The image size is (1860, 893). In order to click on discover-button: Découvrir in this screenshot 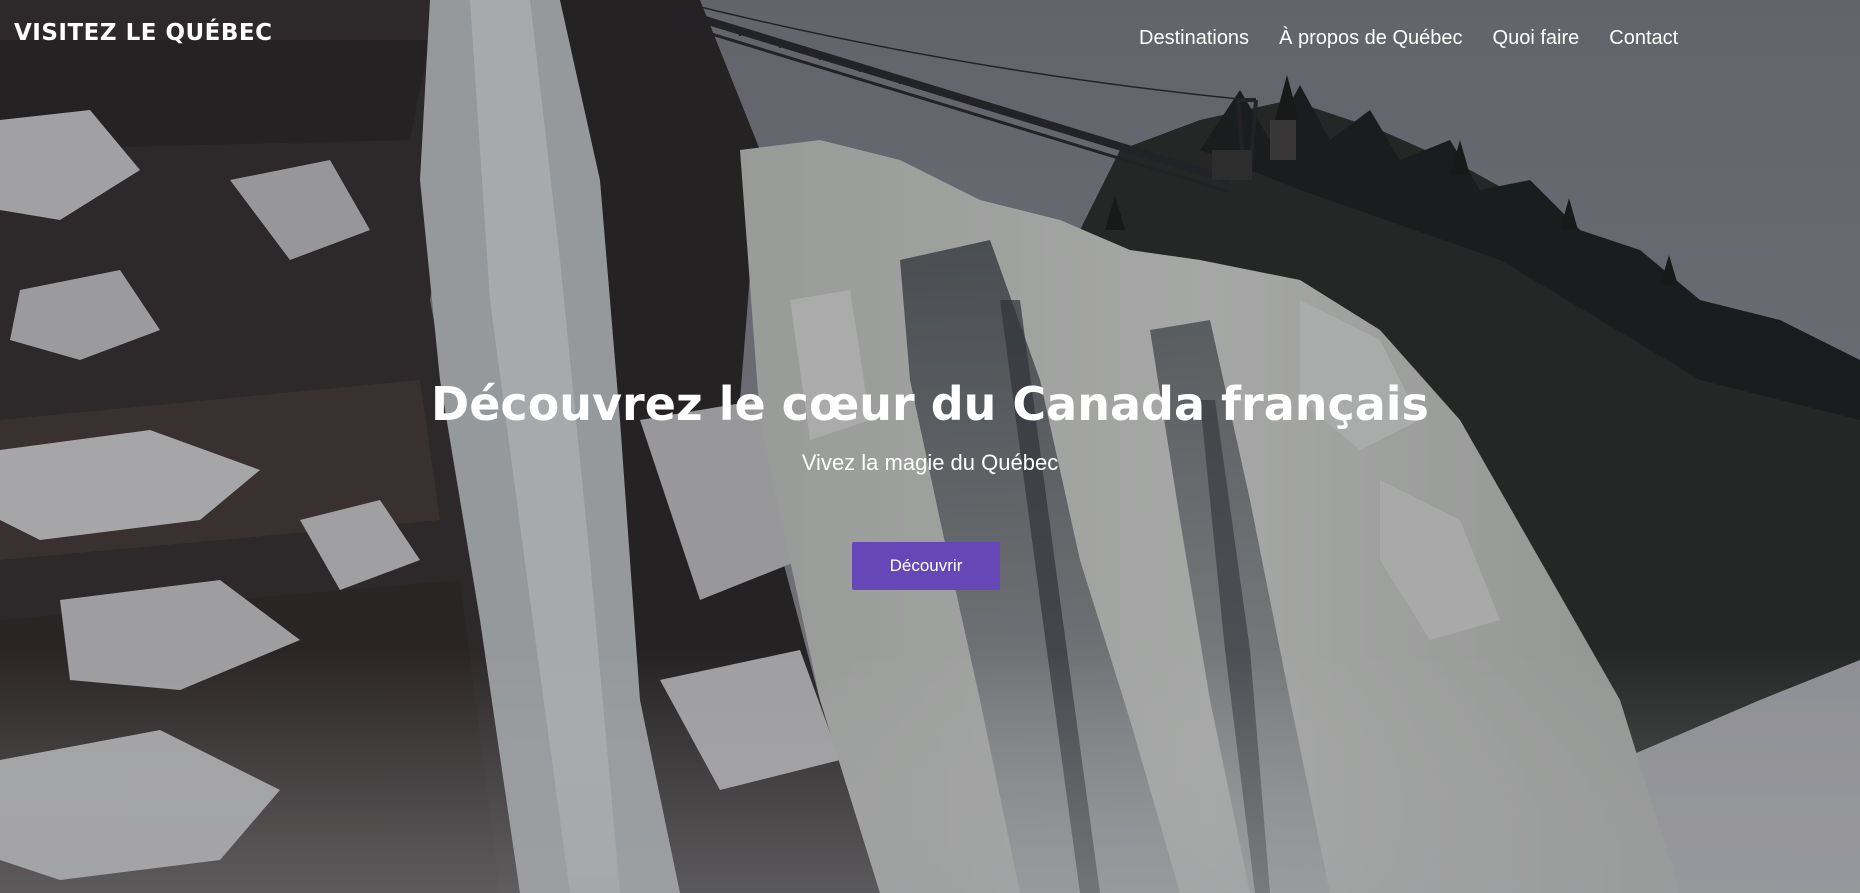, I will do `click(926, 566)`.